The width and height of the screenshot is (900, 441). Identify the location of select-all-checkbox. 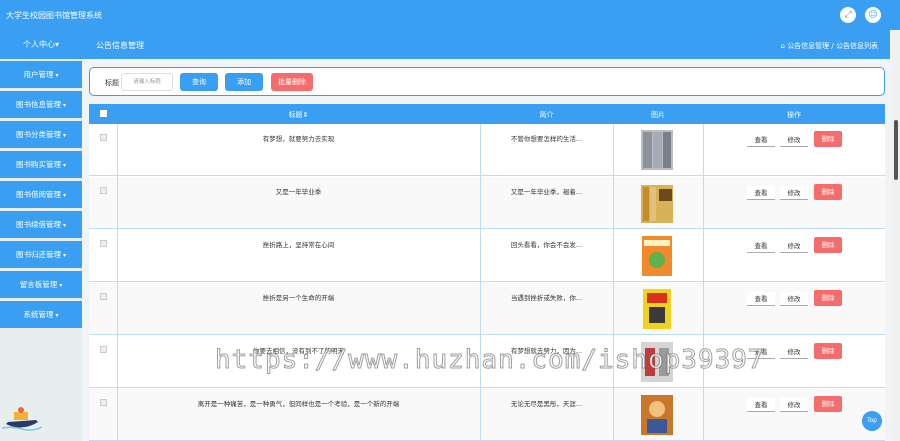
(103, 113).